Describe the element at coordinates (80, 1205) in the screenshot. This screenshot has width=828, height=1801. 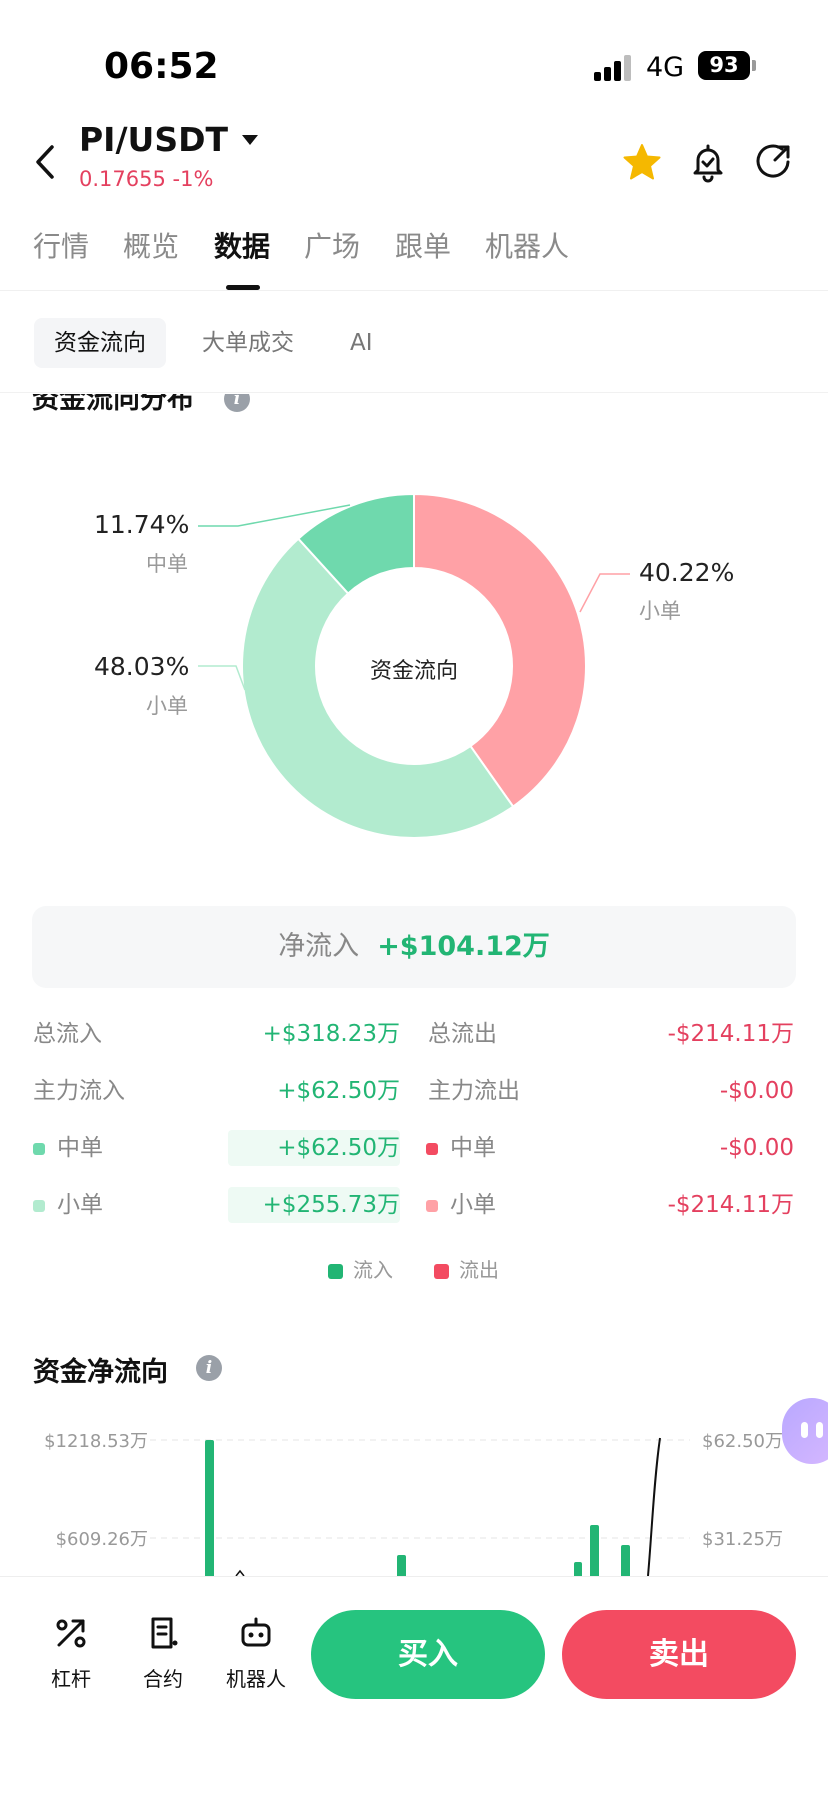
I see `small-in-label: 小单` at that location.